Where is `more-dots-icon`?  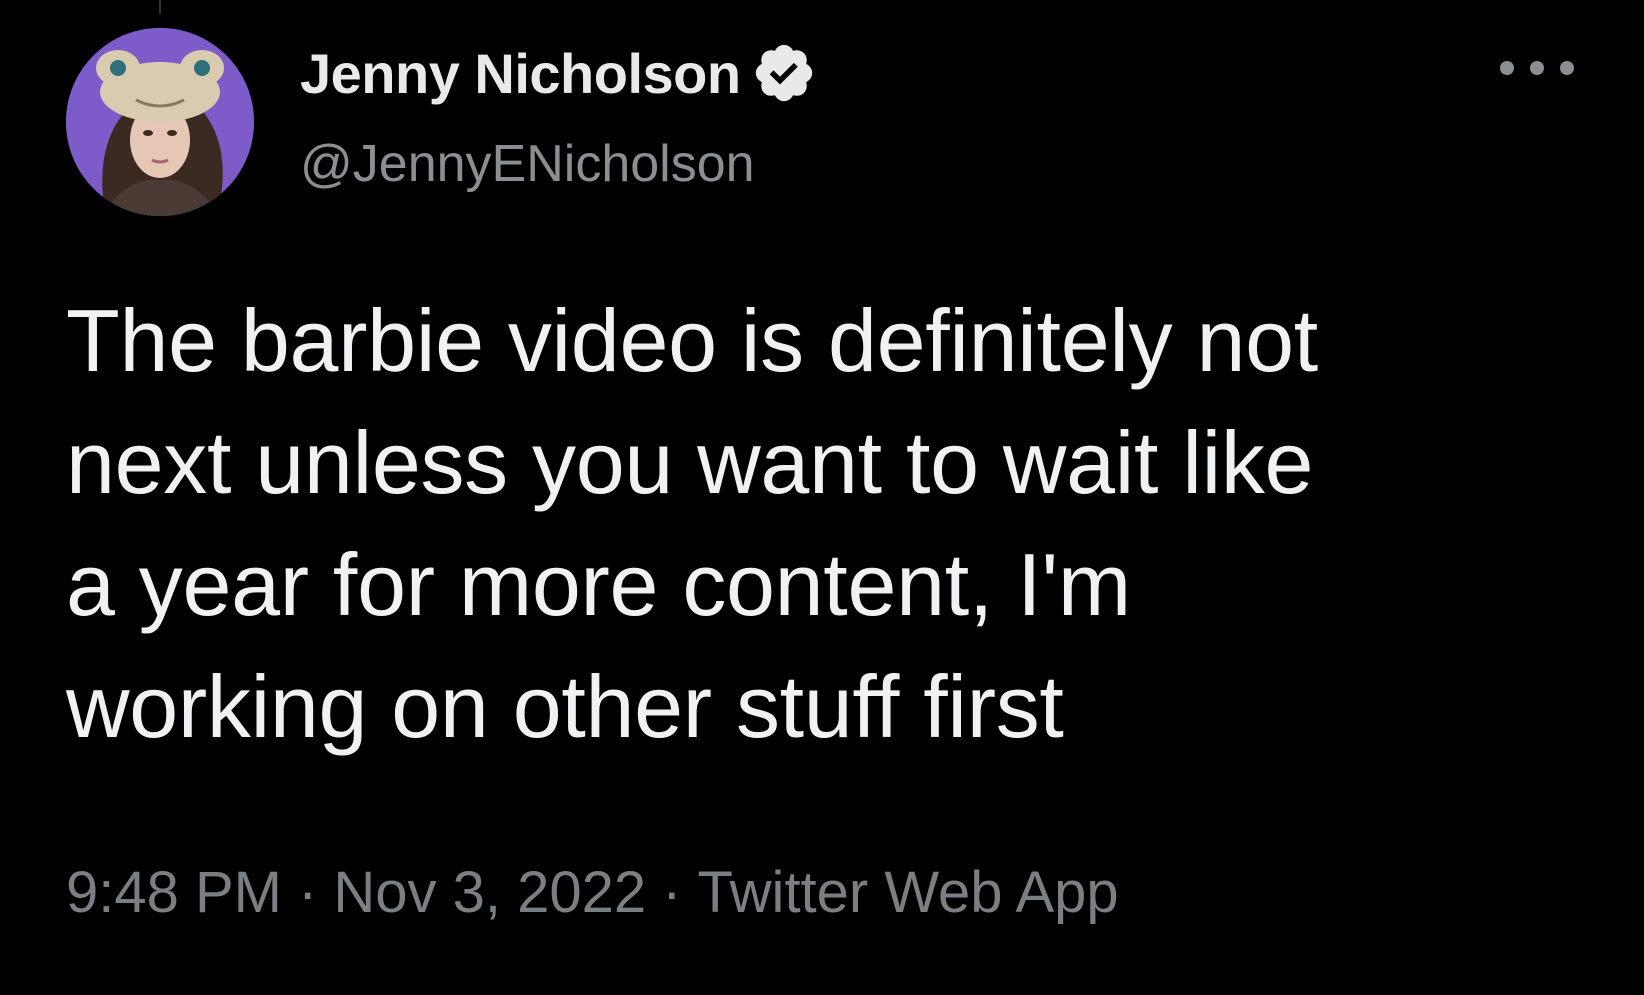
more-dots-icon is located at coordinates (1537, 68).